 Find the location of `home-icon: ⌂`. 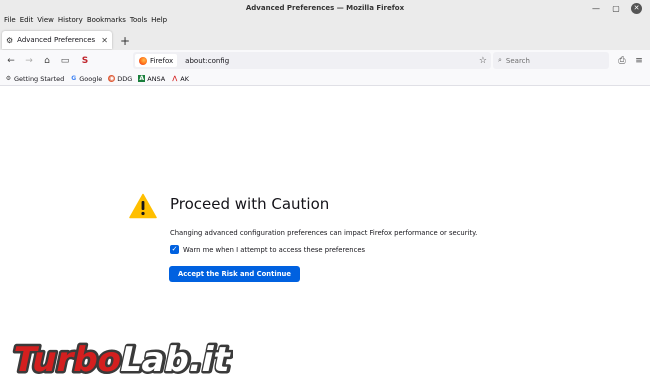

home-icon: ⌂ is located at coordinates (47, 61).